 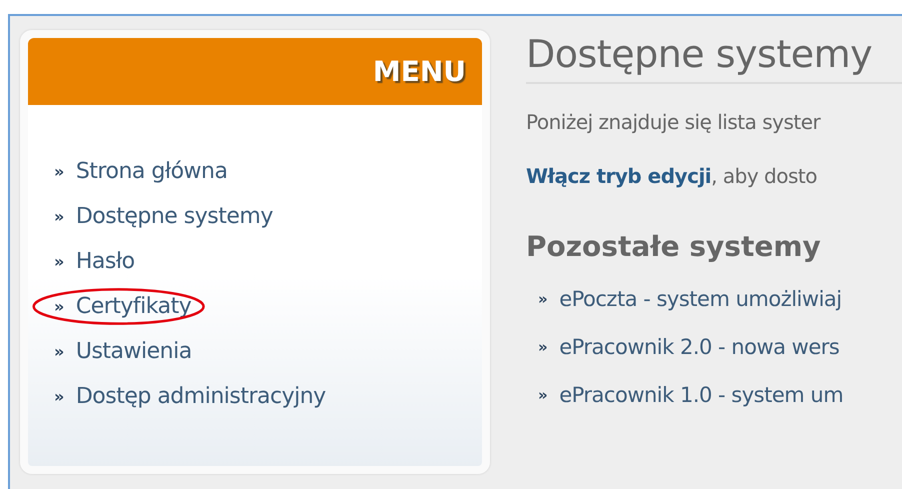 I want to click on system-link: » ePracownik 1.0 - system um, so click(x=714, y=395).